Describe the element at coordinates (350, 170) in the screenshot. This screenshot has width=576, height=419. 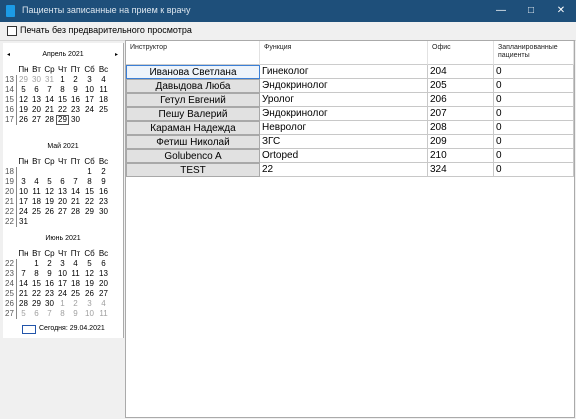
I see `table-row: TEST 22 324 0` at that location.